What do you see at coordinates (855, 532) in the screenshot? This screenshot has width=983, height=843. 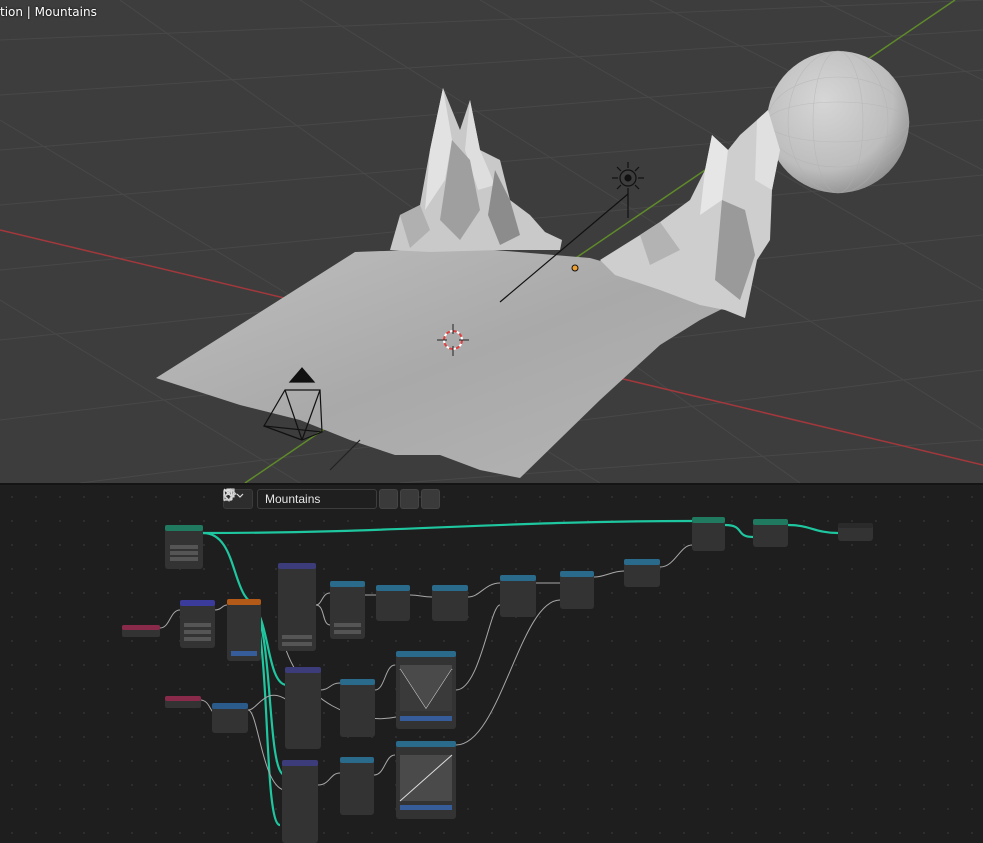 I see `node-group-output` at bounding box center [855, 532].